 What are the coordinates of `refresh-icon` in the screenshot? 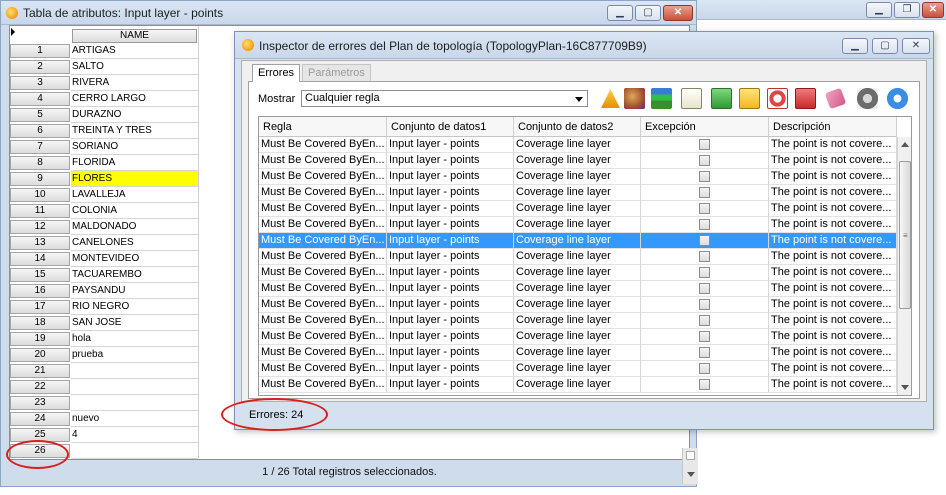 It's located at (897, 98).